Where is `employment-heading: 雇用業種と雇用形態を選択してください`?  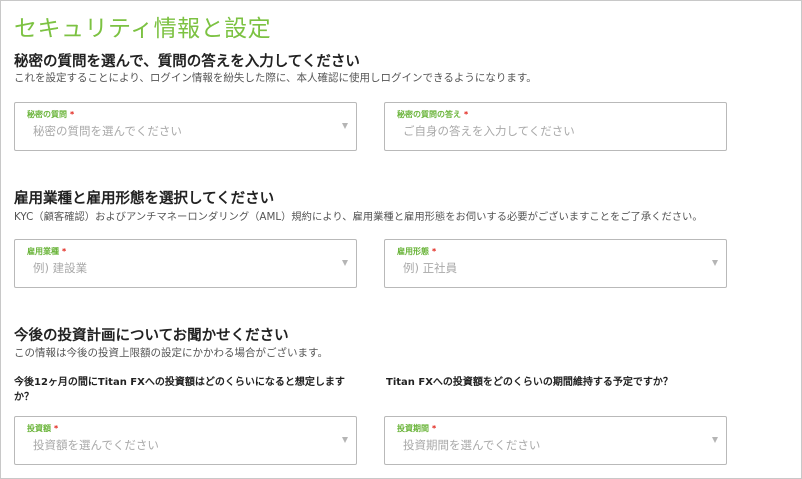
employment-heading: 雇用業種と雇用形態を選択してください is located at coordinates (144, 199).